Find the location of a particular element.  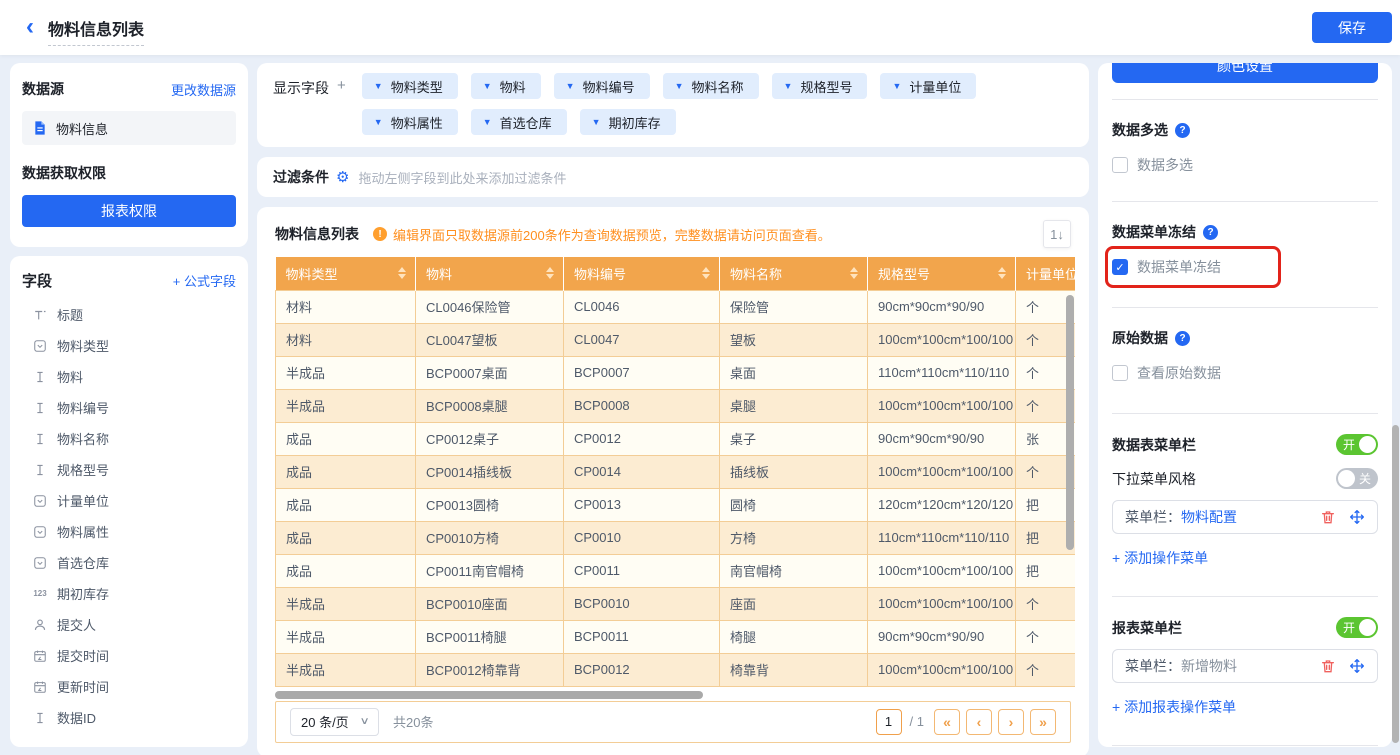

report-permission-button: 报表权限 is located at coordinates (129, 211).